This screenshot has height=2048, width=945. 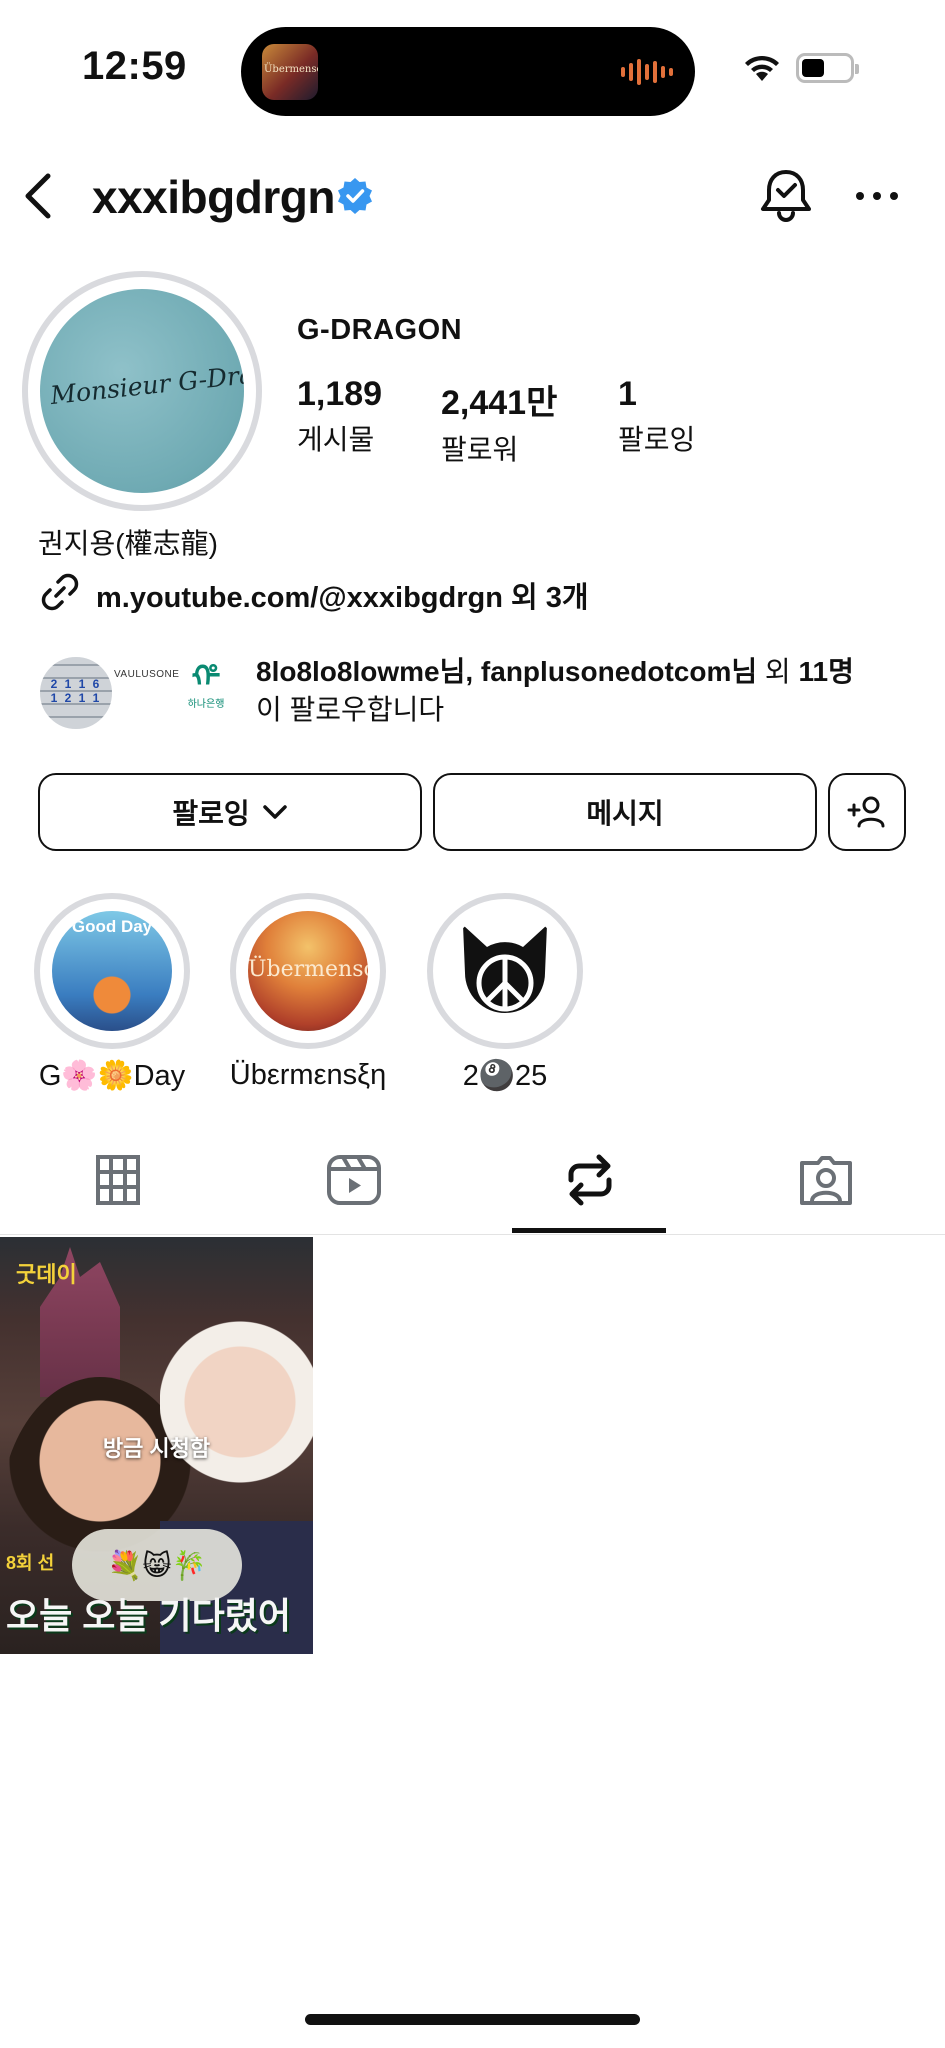 I want to click on highlight-ubermensch: Übermensch Übεrmεnsξη, so click(x=308, y=992).